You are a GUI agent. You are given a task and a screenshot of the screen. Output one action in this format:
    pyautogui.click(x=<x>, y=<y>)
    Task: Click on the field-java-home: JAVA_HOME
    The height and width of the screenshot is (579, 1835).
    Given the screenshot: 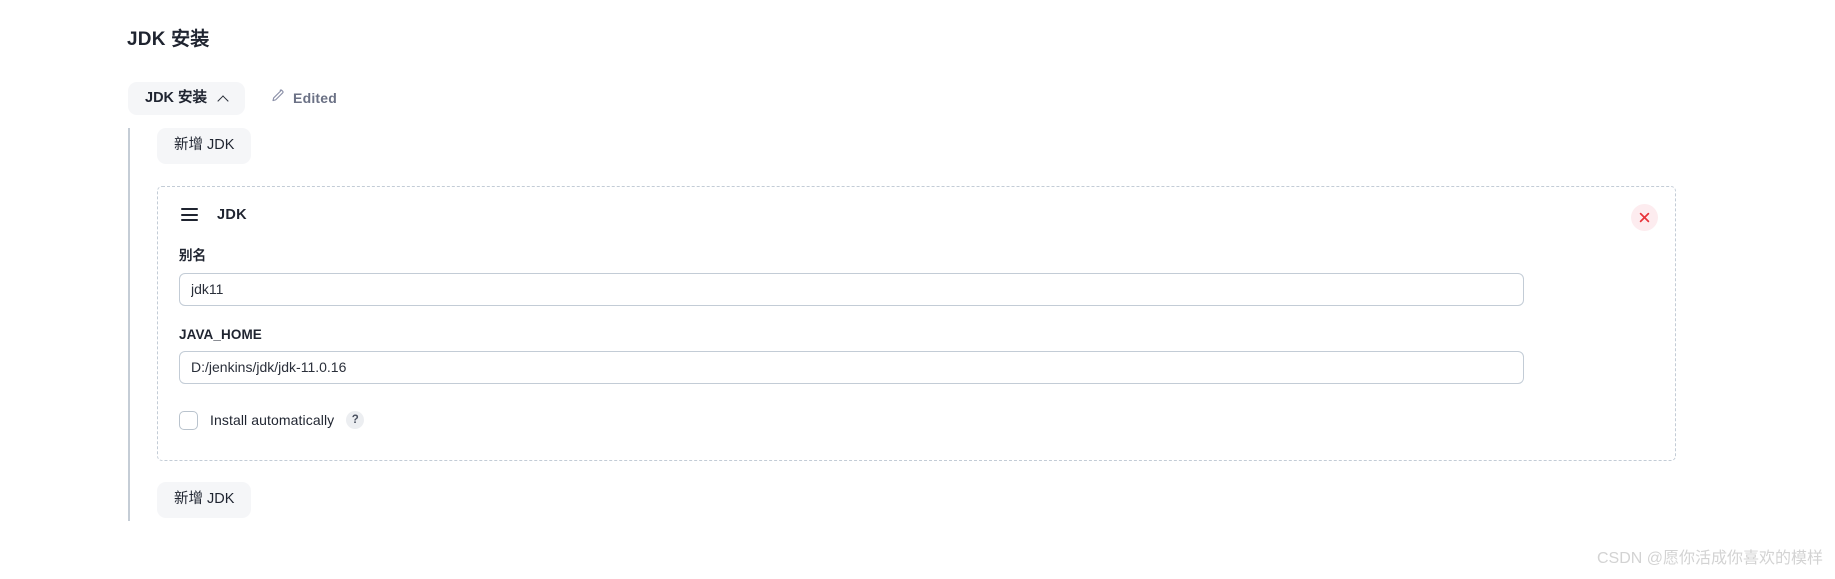 What is the action you would take?
    pyautogui.click(x=916, y=355)
    